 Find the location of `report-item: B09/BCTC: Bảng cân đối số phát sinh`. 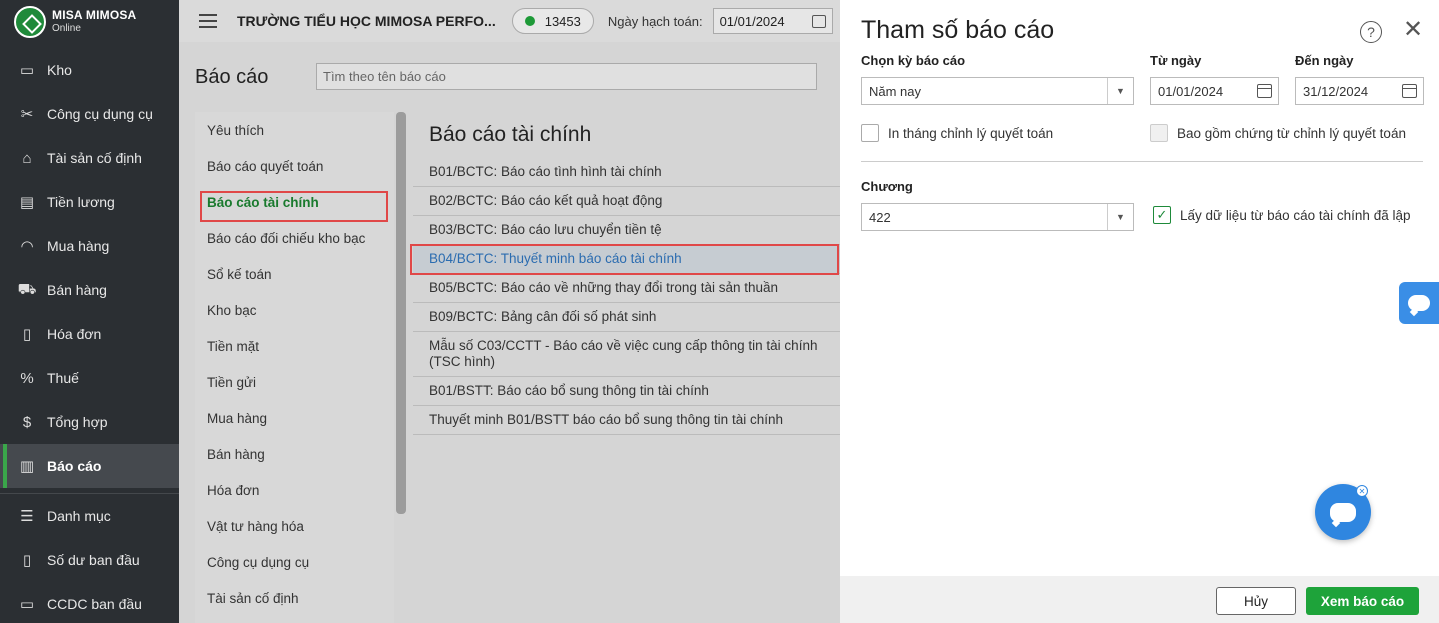

report-item: B09/BCTC: Bảng cân đối số phát sinh is located at coordinates (626, 317).